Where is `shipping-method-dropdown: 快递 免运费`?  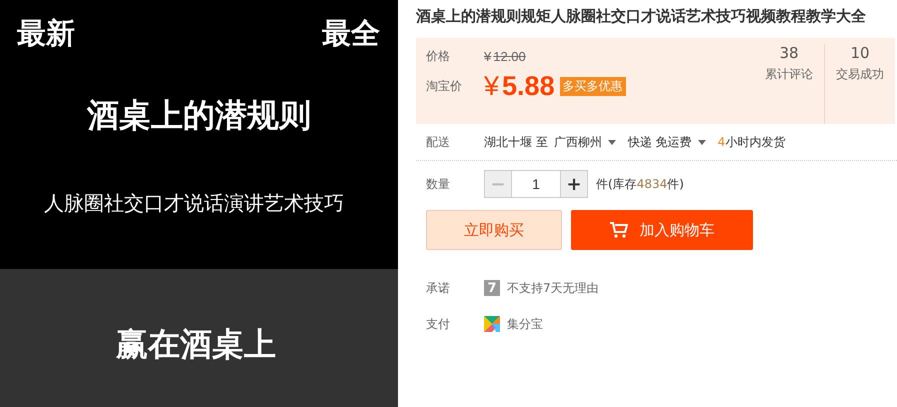
shipping-method-dropdown: 快递 免运费 is located at coordinates (667, 142).